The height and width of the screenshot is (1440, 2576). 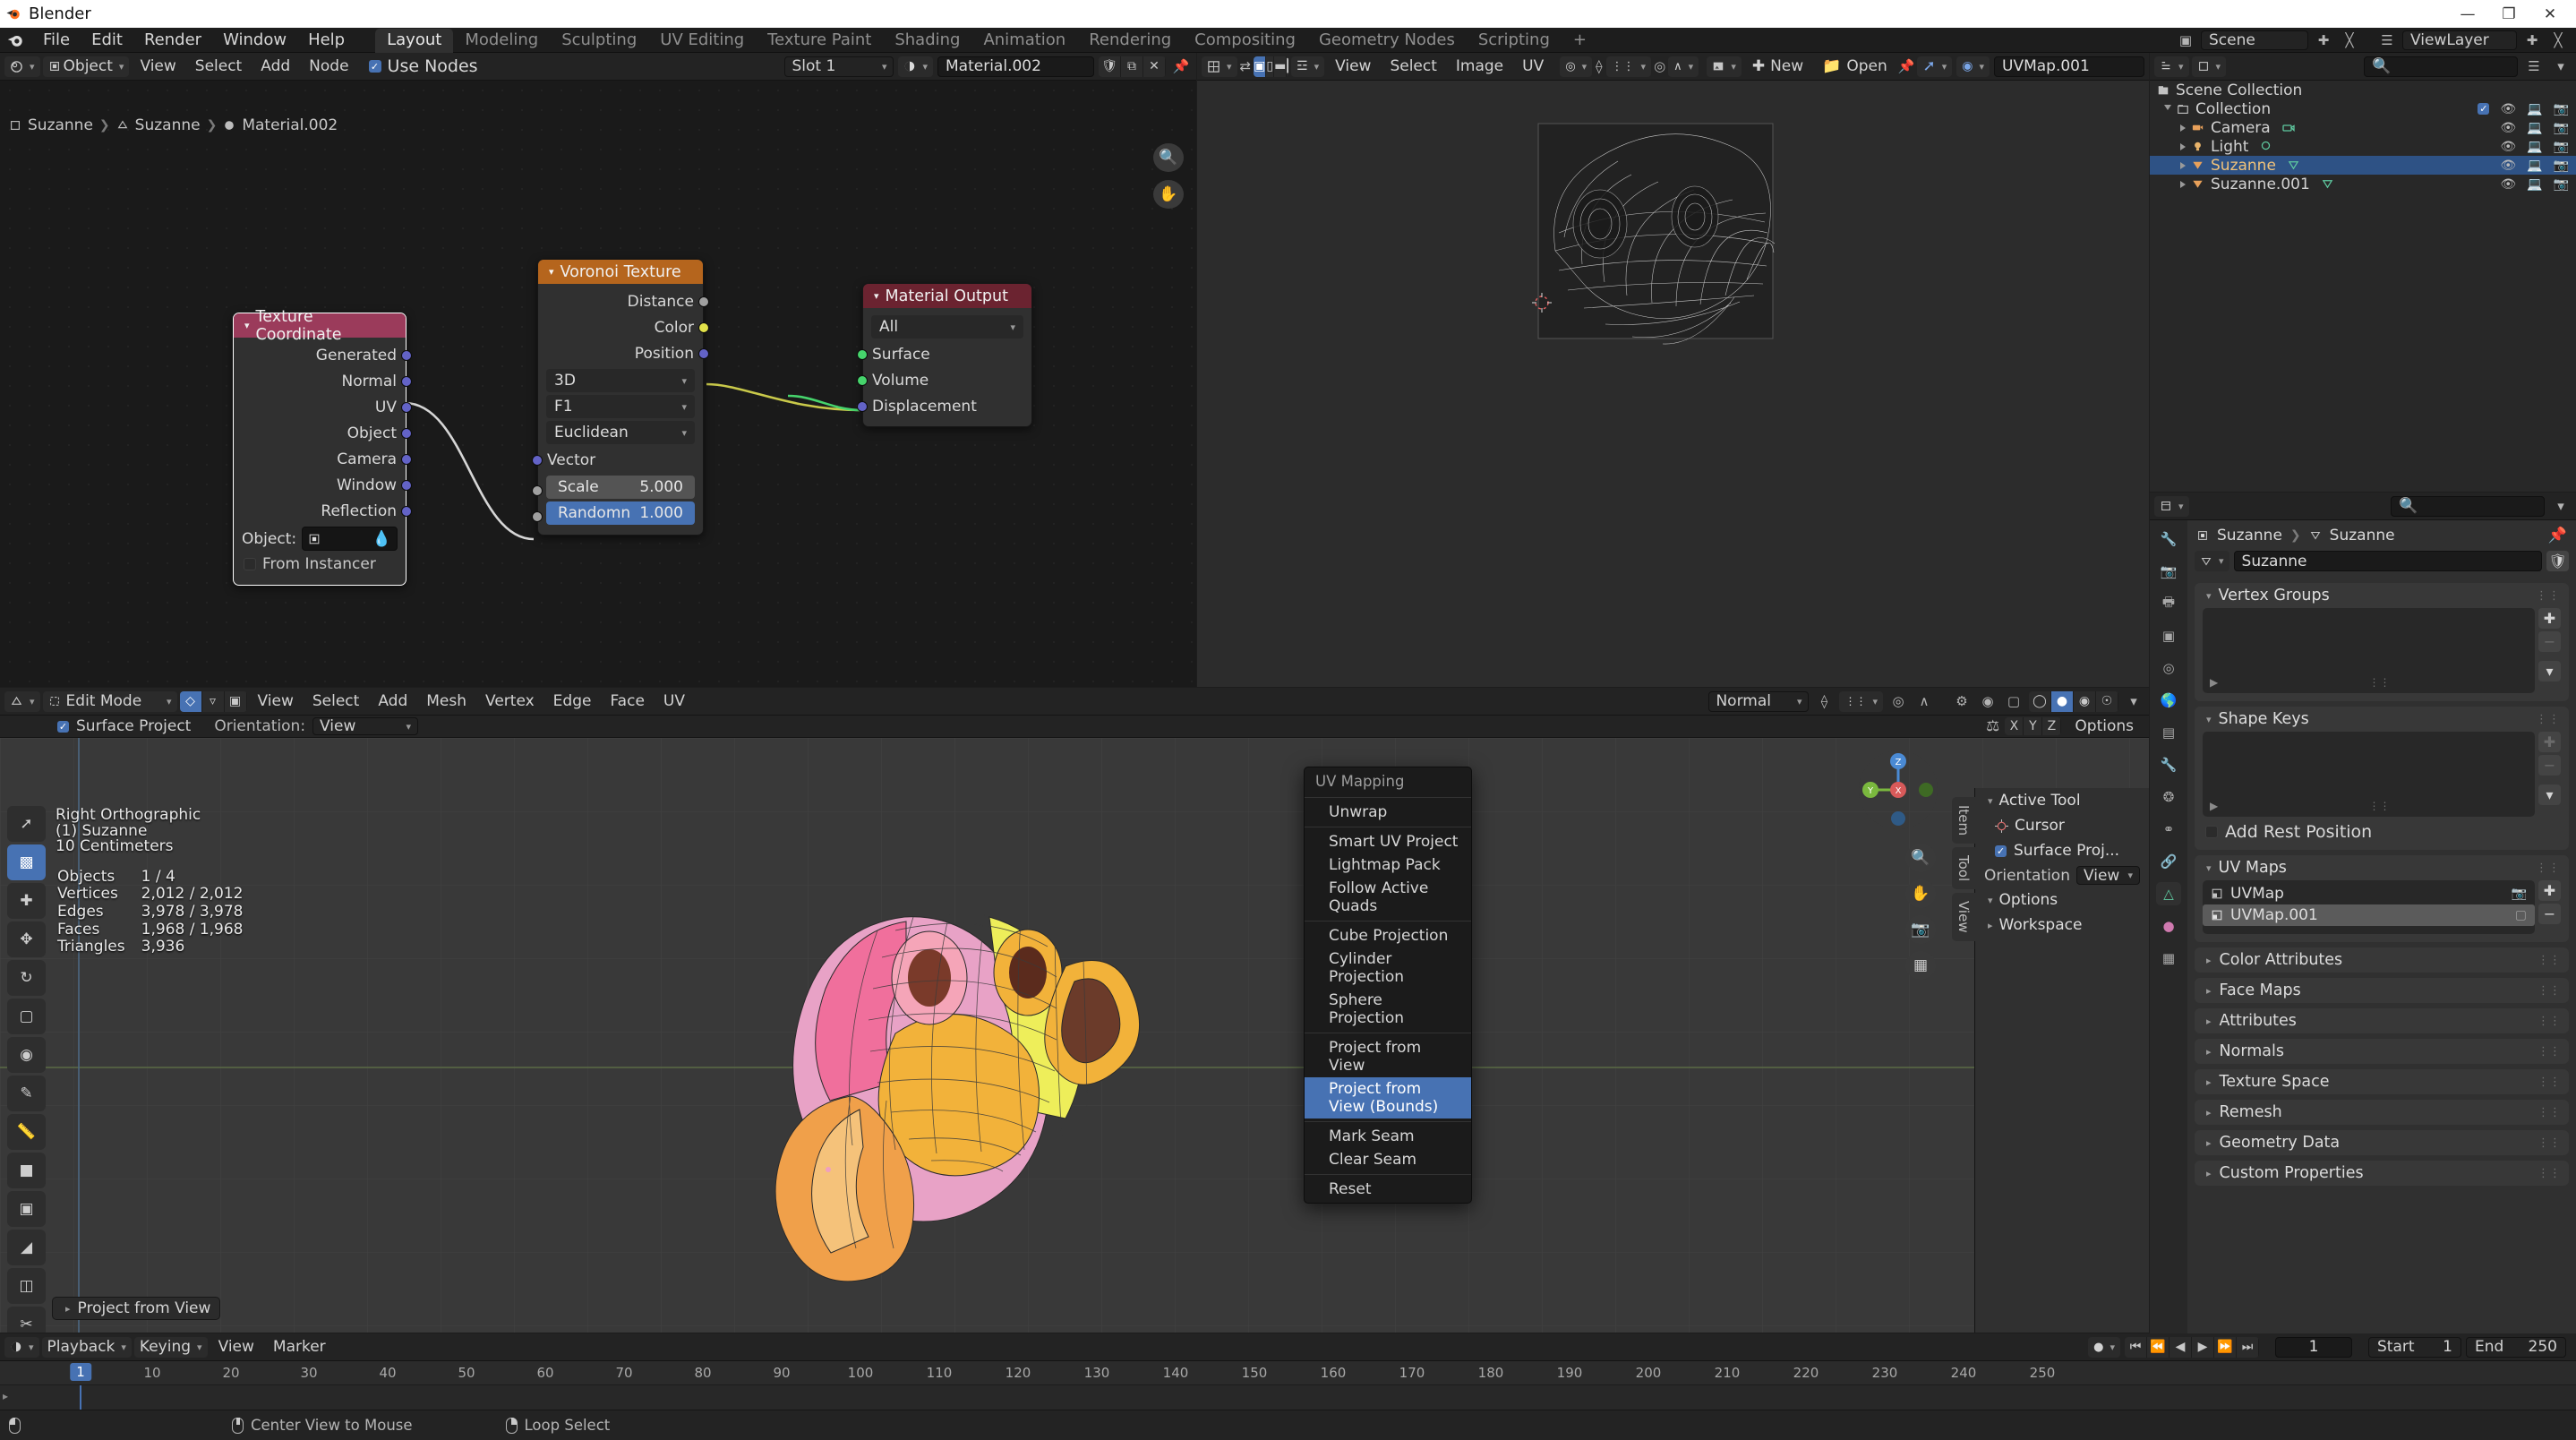 What do you see at coordinates (26, 1170) in the screenshot?
I see `tool-extrude-icon: ■` at bounding box center [26, 1170].